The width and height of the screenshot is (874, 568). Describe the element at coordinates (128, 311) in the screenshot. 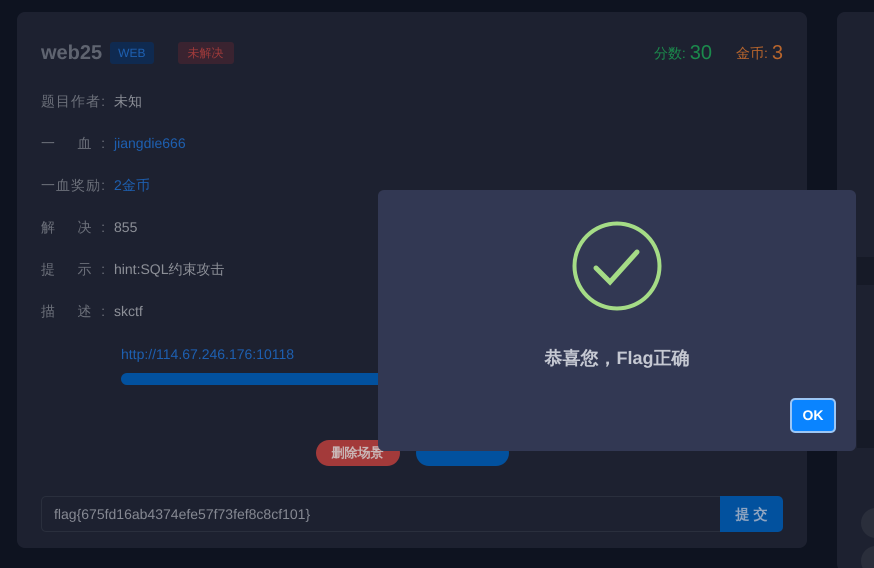

I see `field-value: skctf` at that location.